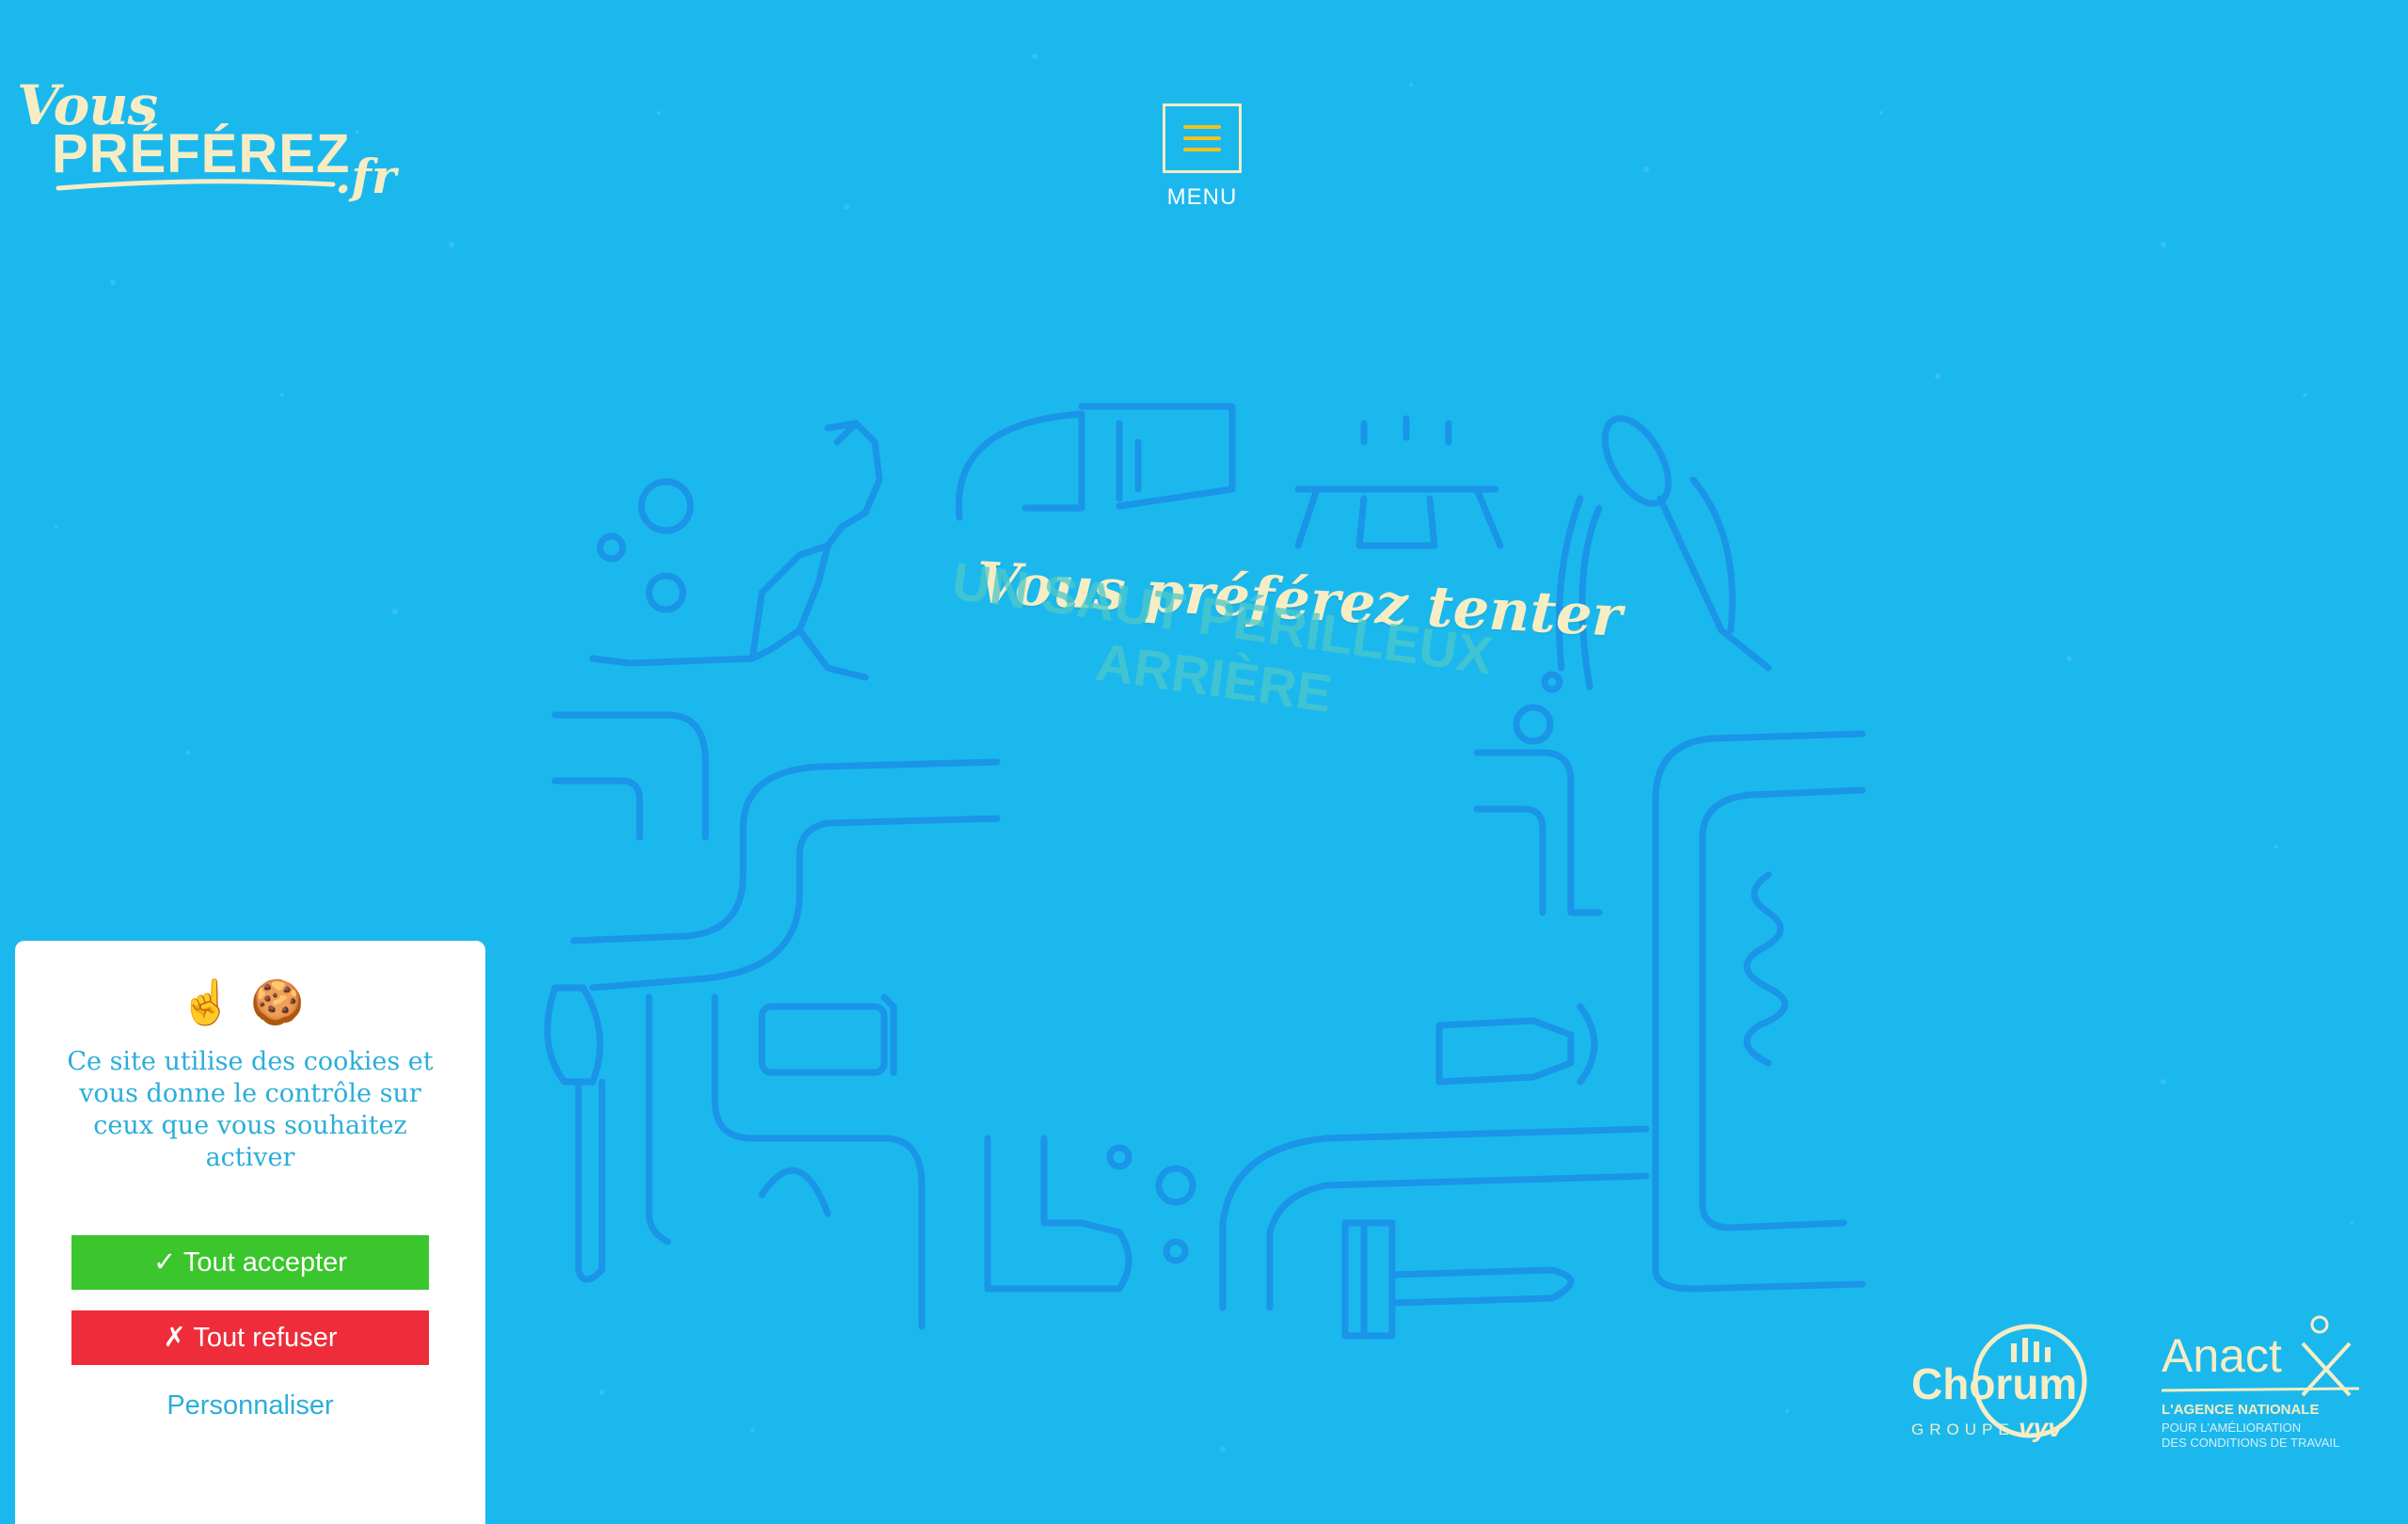 The height and width of the screenshot is (1524, 2408). Describe the element at coordinates (1096, 462) in the screenshot. I see `tap-drawing` at that location.